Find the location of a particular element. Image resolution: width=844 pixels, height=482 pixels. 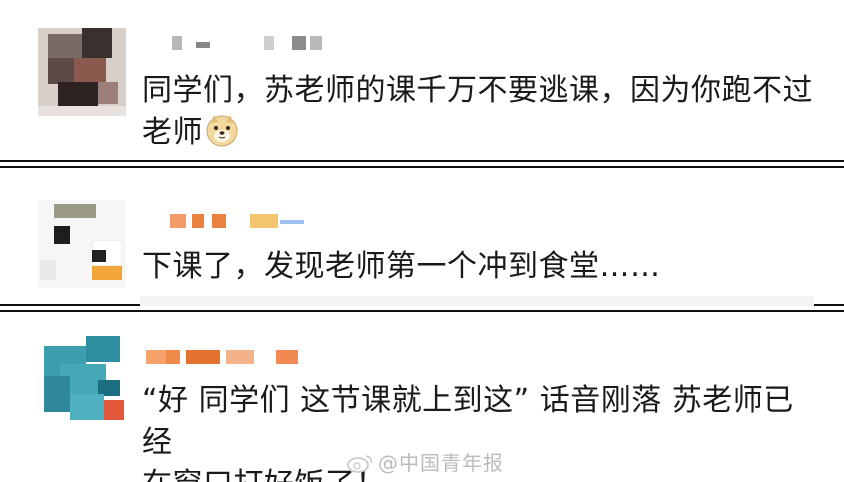

doge-emoji-icon is located at coordinates (222, 131).